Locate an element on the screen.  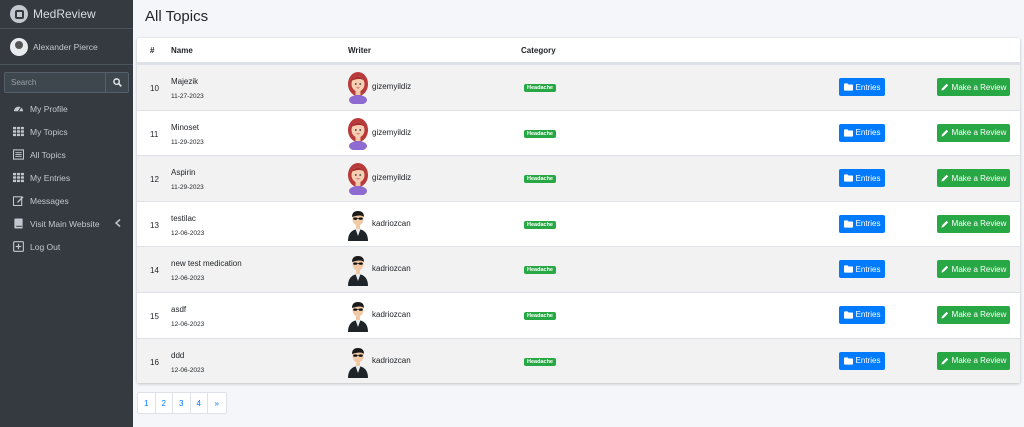
chevron-left-icon is located at coordinates (117, 223).